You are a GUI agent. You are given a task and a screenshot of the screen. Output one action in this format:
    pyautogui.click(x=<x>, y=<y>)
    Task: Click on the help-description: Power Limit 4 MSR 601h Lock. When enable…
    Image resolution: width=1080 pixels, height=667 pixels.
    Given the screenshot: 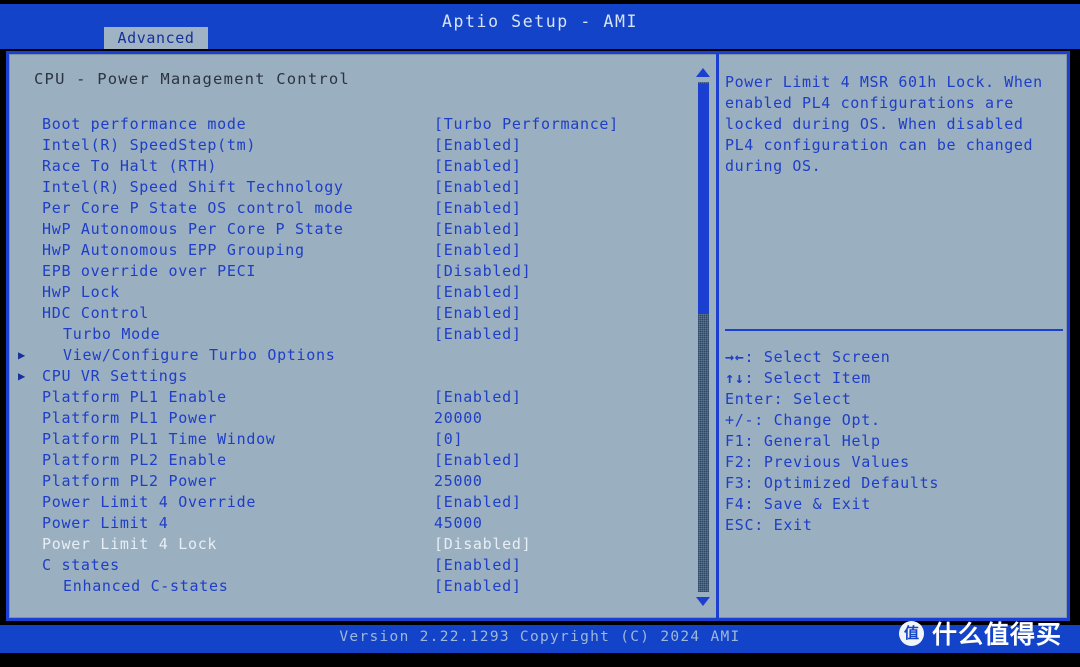 What is the action you would take?
    pyautogui.click(x=884, y=124)
    